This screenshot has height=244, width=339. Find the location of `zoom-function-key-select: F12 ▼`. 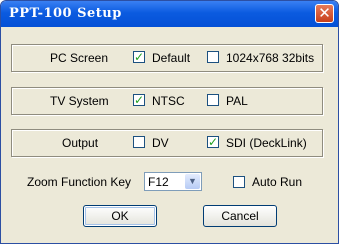

zoom-function-key-select: F12 ▼ is located at coordinates (173, 181).